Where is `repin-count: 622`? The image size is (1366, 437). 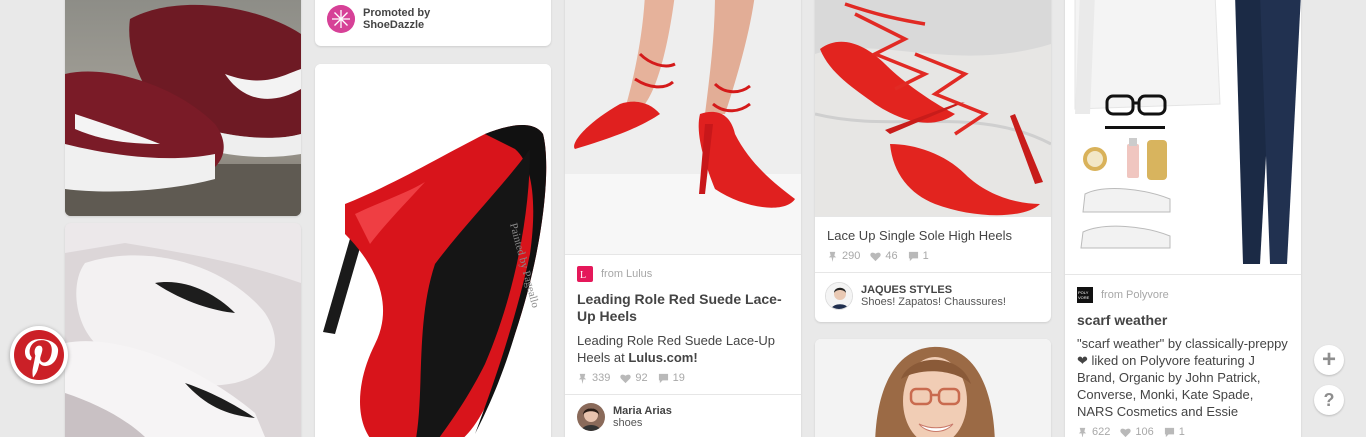 repin-count: 622 is located at coordinates (1093, 431).